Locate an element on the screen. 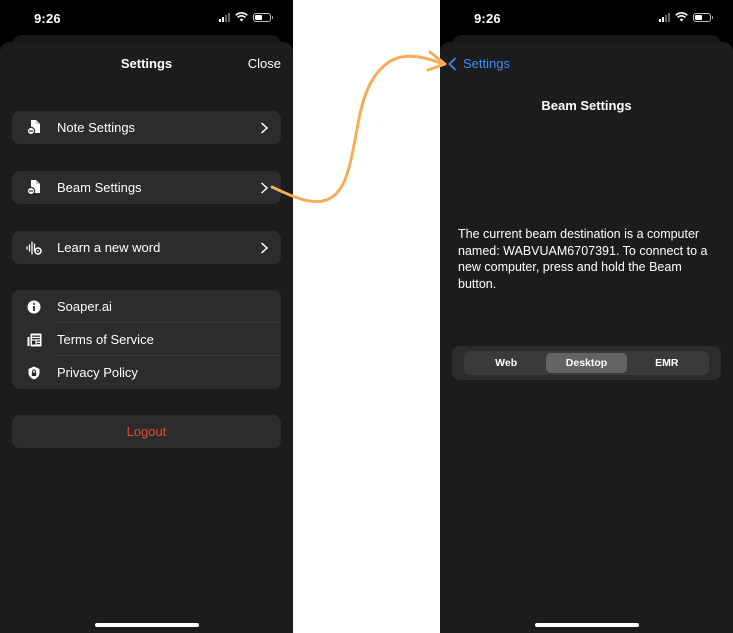 The image size is (733, 633). menu-item-learn-word: Learn a new word is located at coordinates (146, 247).